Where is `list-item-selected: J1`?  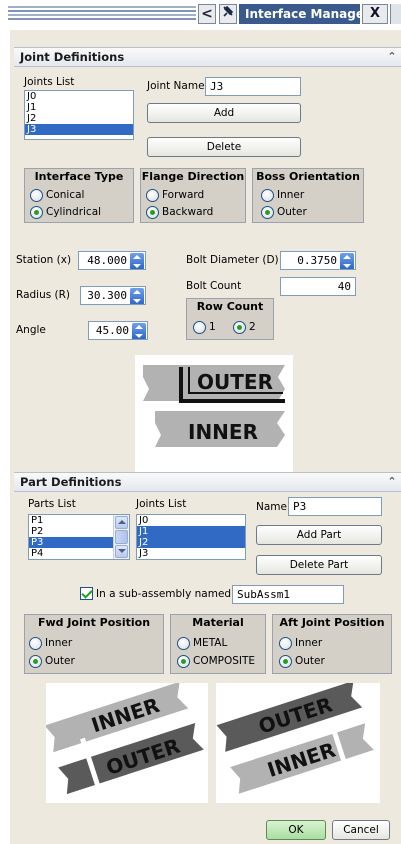 list-item-selected: J1 is located at coordinates (191, 531).